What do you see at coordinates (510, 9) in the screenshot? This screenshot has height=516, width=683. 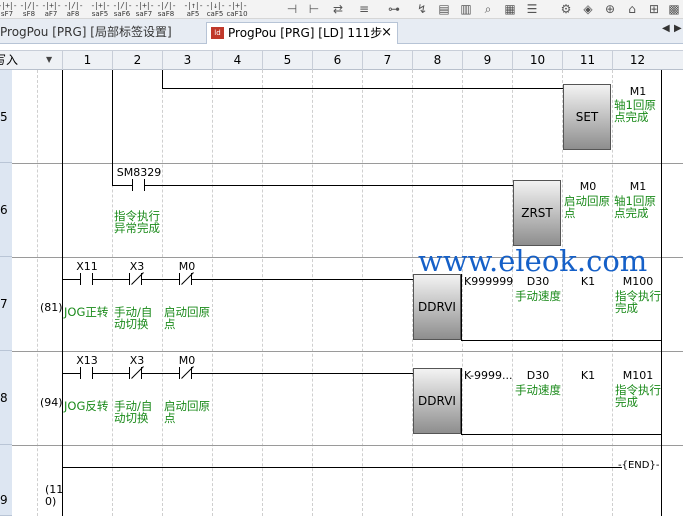 I see `ladder-tool-icon: ▦` at bounding box center [510, 9].